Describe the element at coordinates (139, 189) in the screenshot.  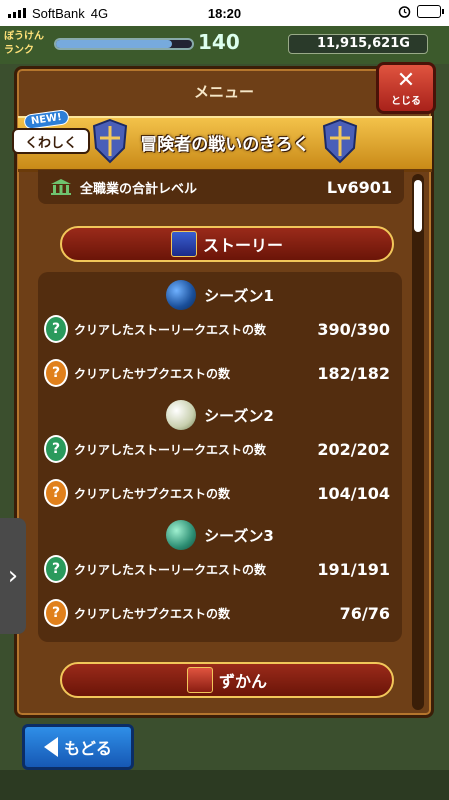
I see `total-level-label: 全職業の合計レベル` at that location.